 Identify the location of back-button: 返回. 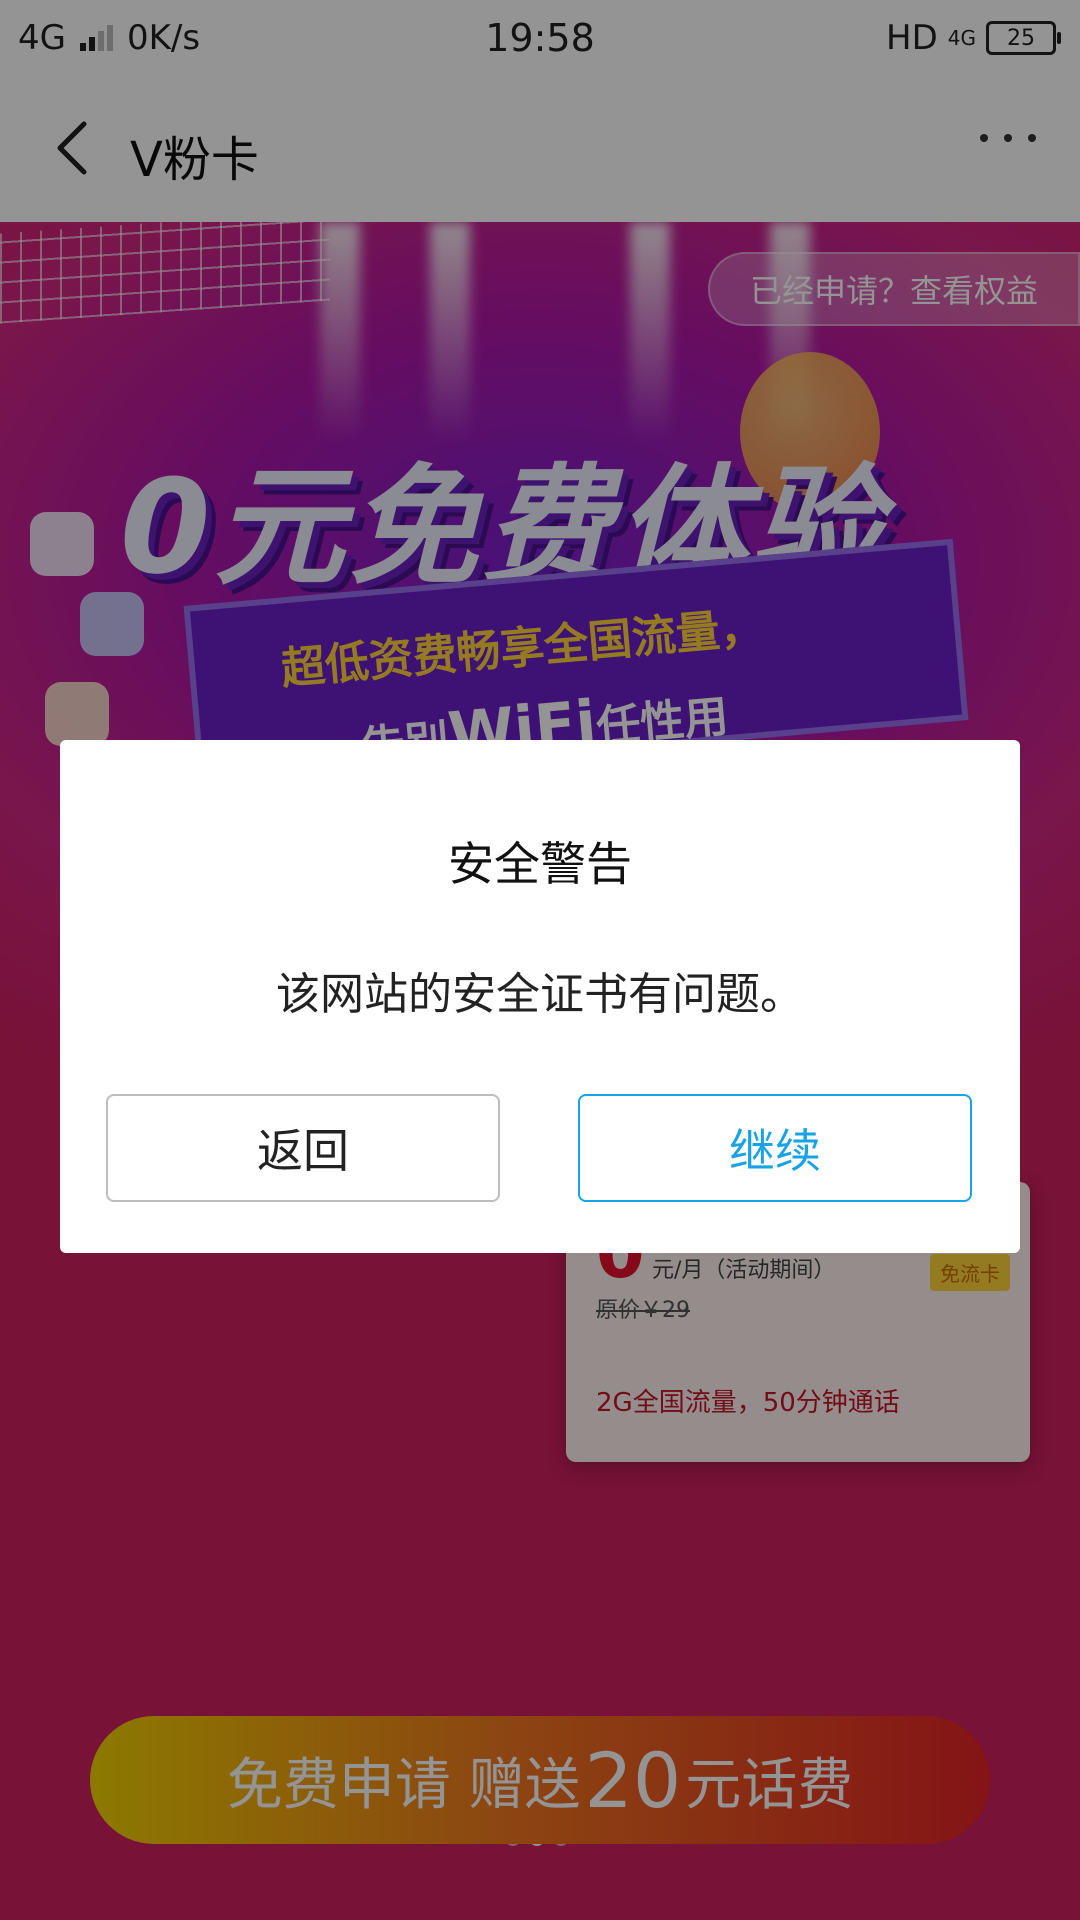
(303, 1148).